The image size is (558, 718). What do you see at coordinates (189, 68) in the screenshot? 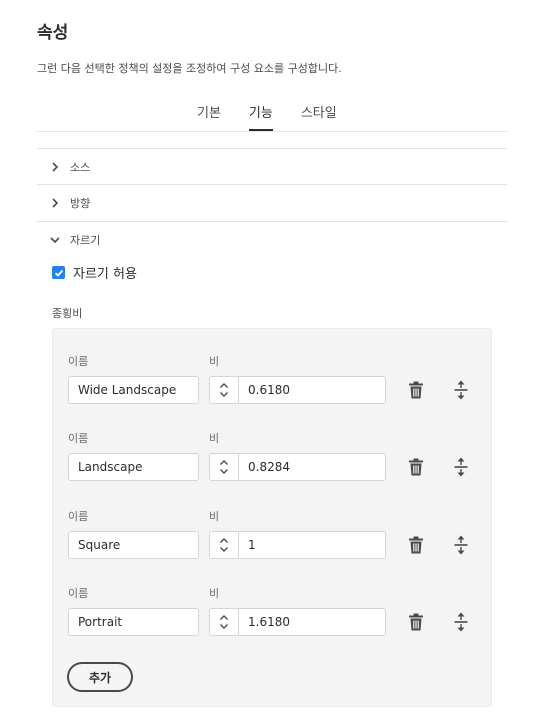
I see `page-subtitle: 그런 다음 선택한 정책의 설정을 조정하여 구성 요소를 구성합니다.` at bounding box center [189, 68].